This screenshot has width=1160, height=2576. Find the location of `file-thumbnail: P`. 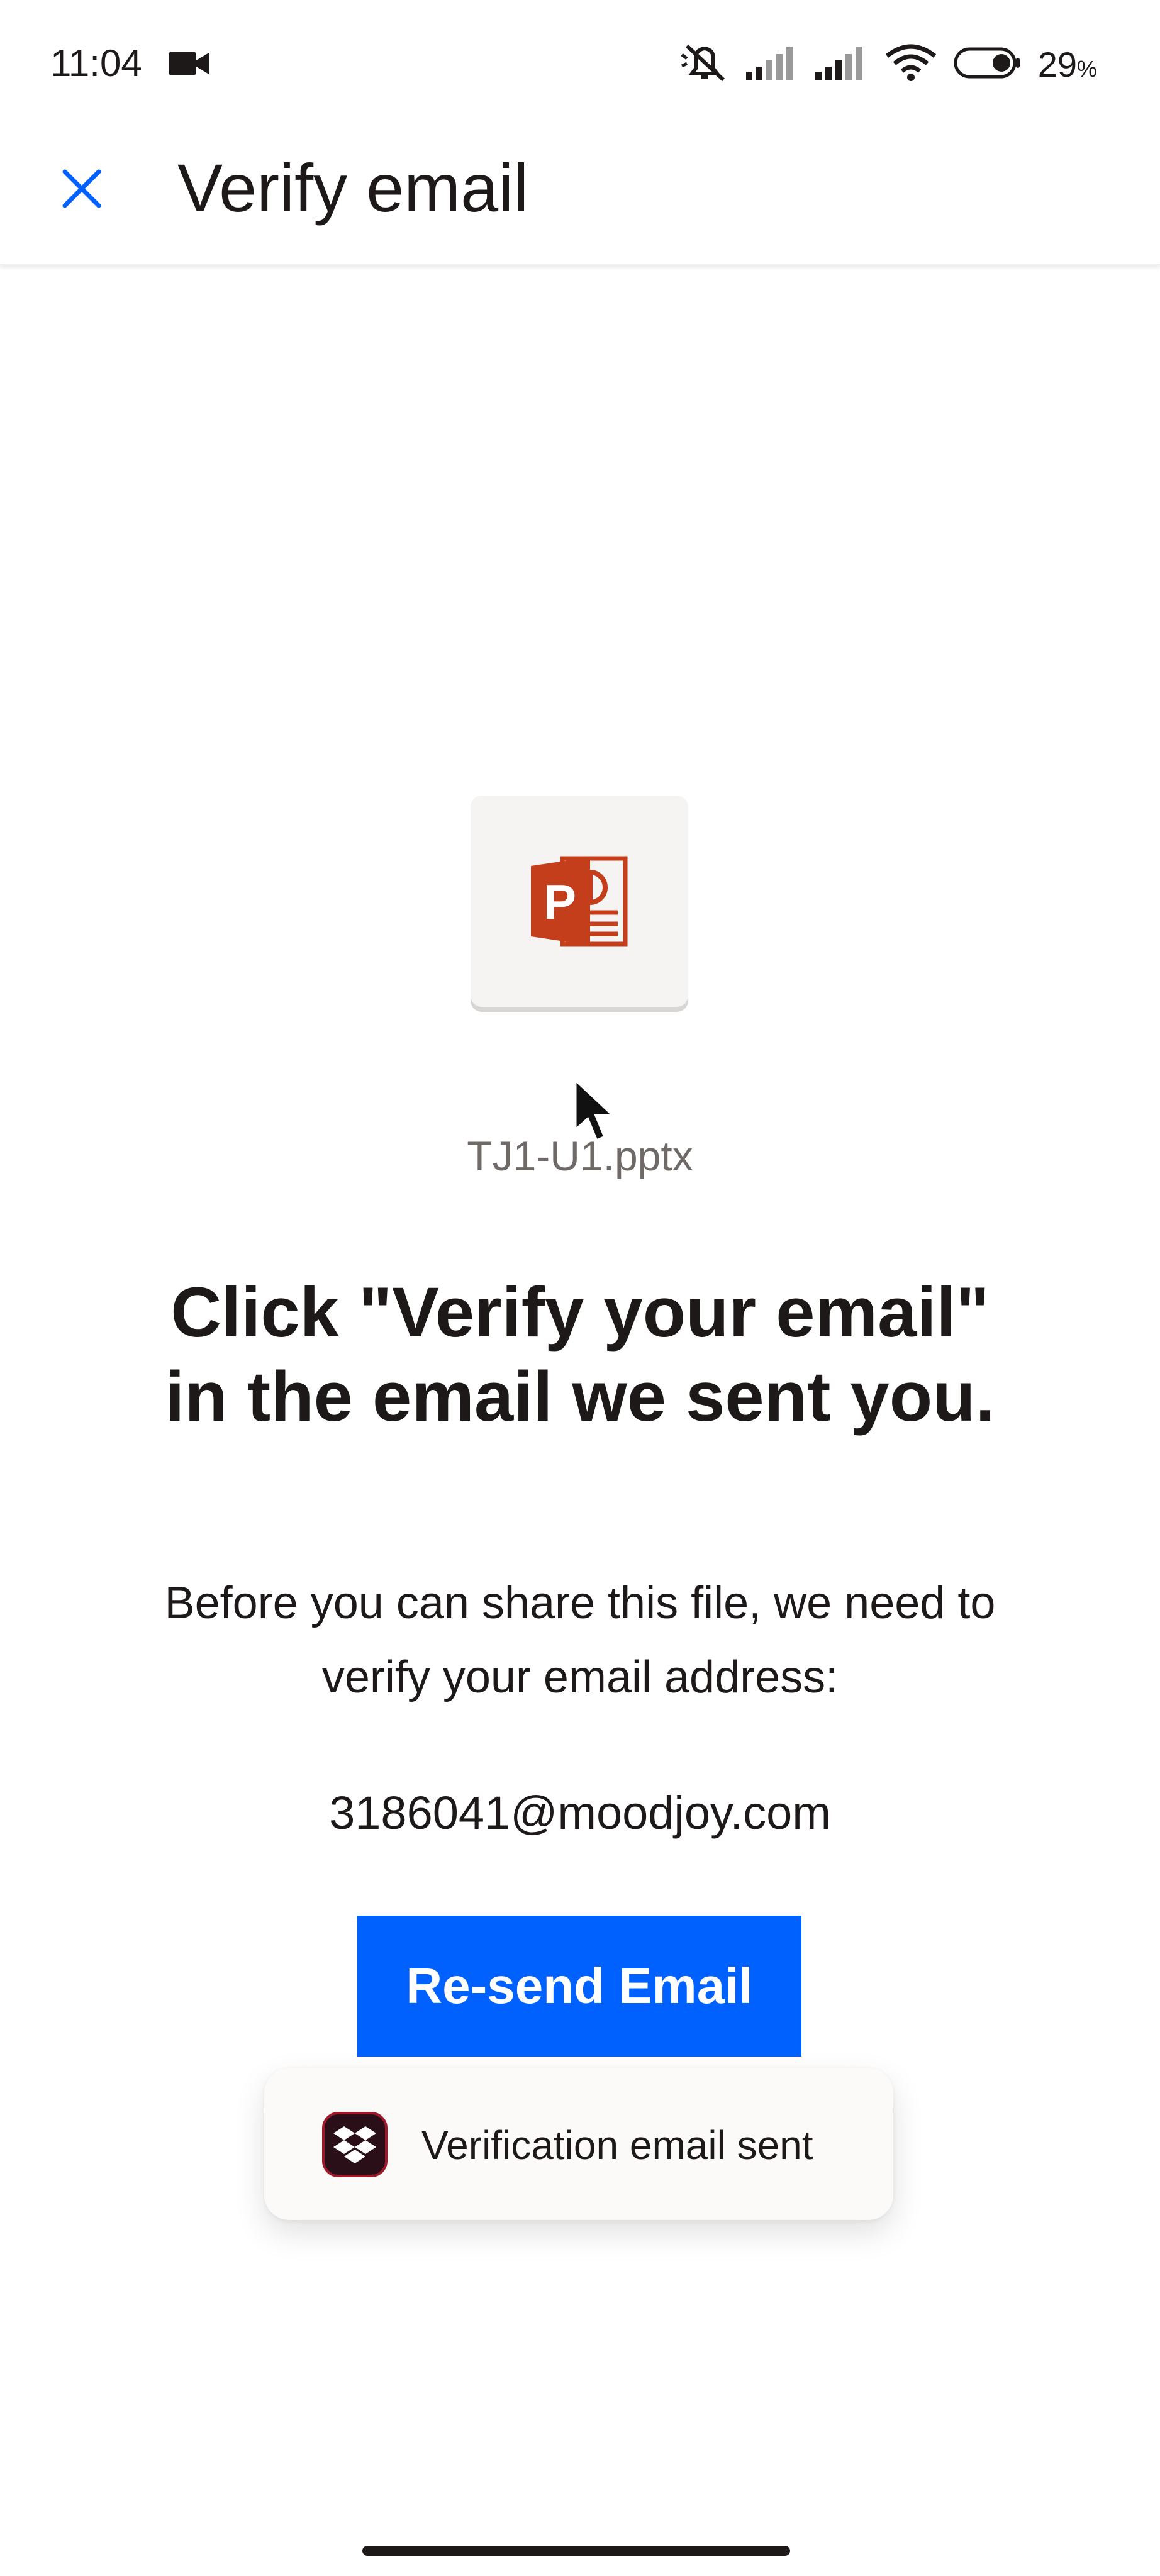

file-thumbnail: P is located at coordinates (579, 901).